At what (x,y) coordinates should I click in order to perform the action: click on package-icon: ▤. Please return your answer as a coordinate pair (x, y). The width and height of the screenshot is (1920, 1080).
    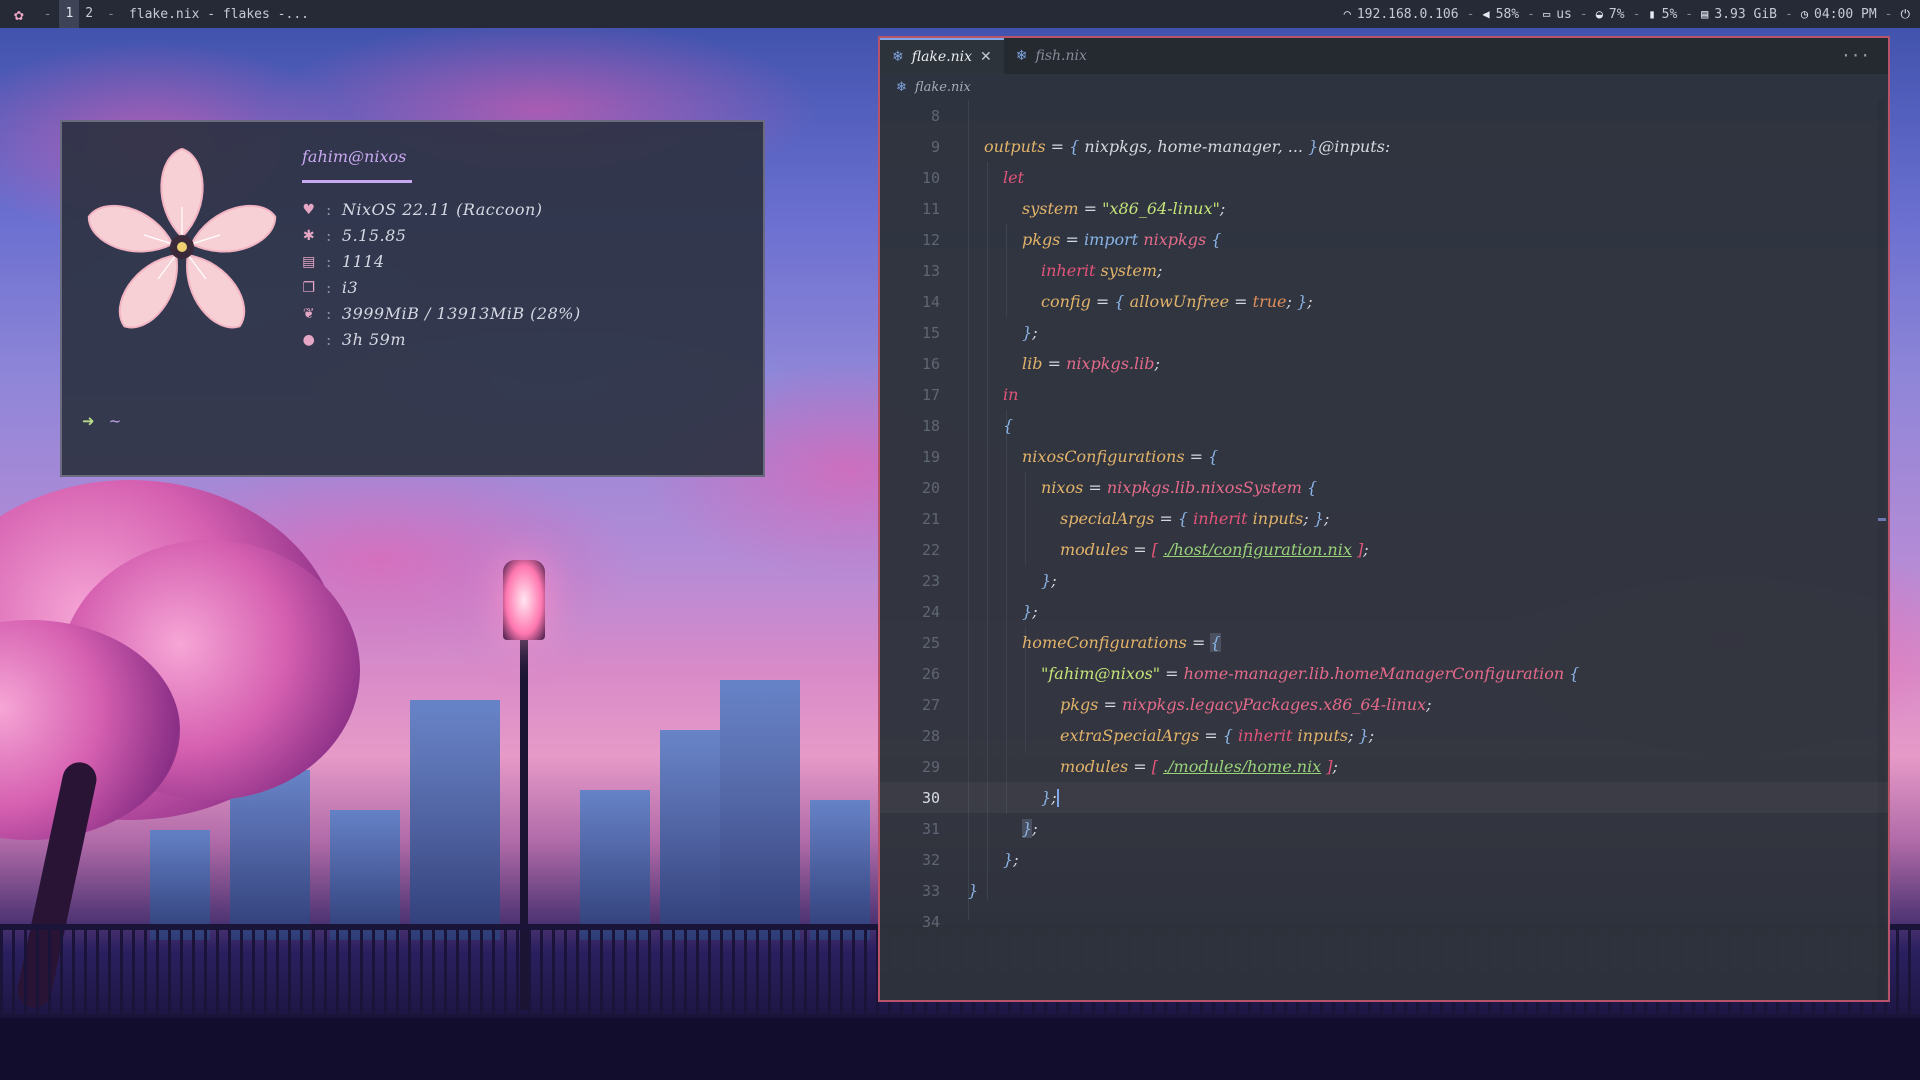
    Looking at the image, I should click on (309, 261).